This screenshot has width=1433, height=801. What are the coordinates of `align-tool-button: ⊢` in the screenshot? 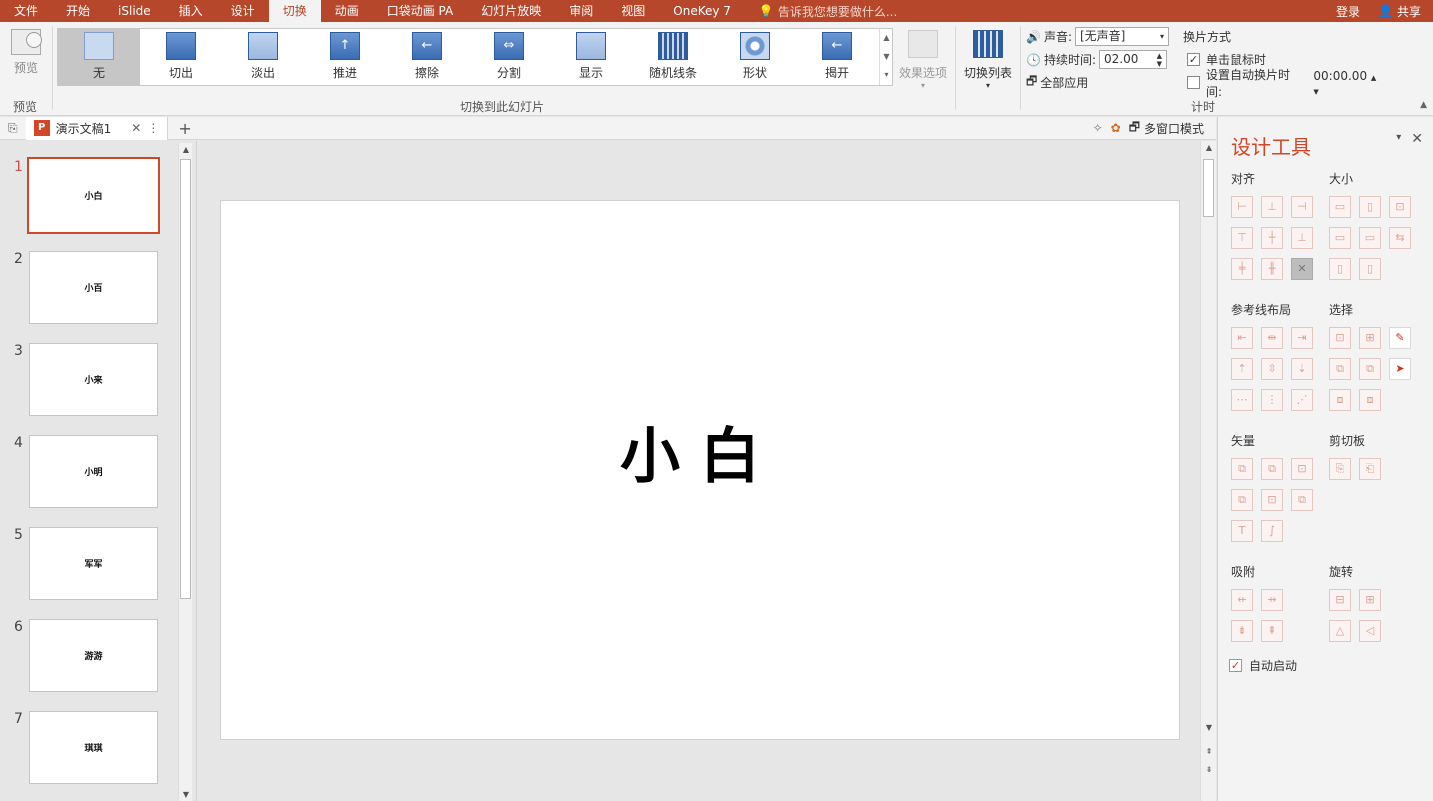 It's located at (1242, 207).